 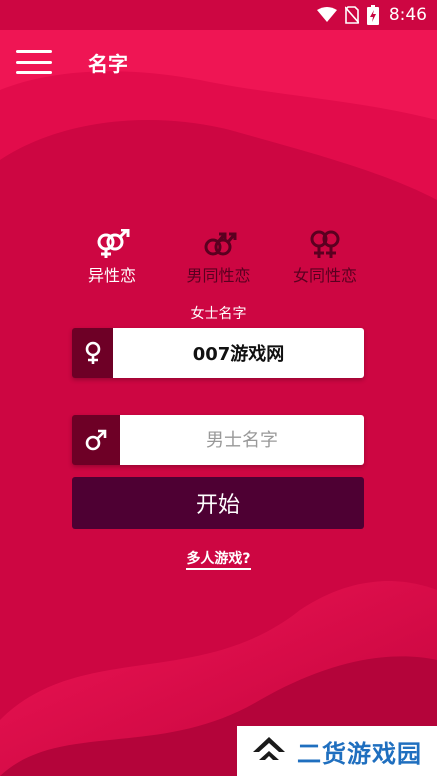 I want to click on multiplayer-link-container: 多人游戏?, so click(x=218, y=559).